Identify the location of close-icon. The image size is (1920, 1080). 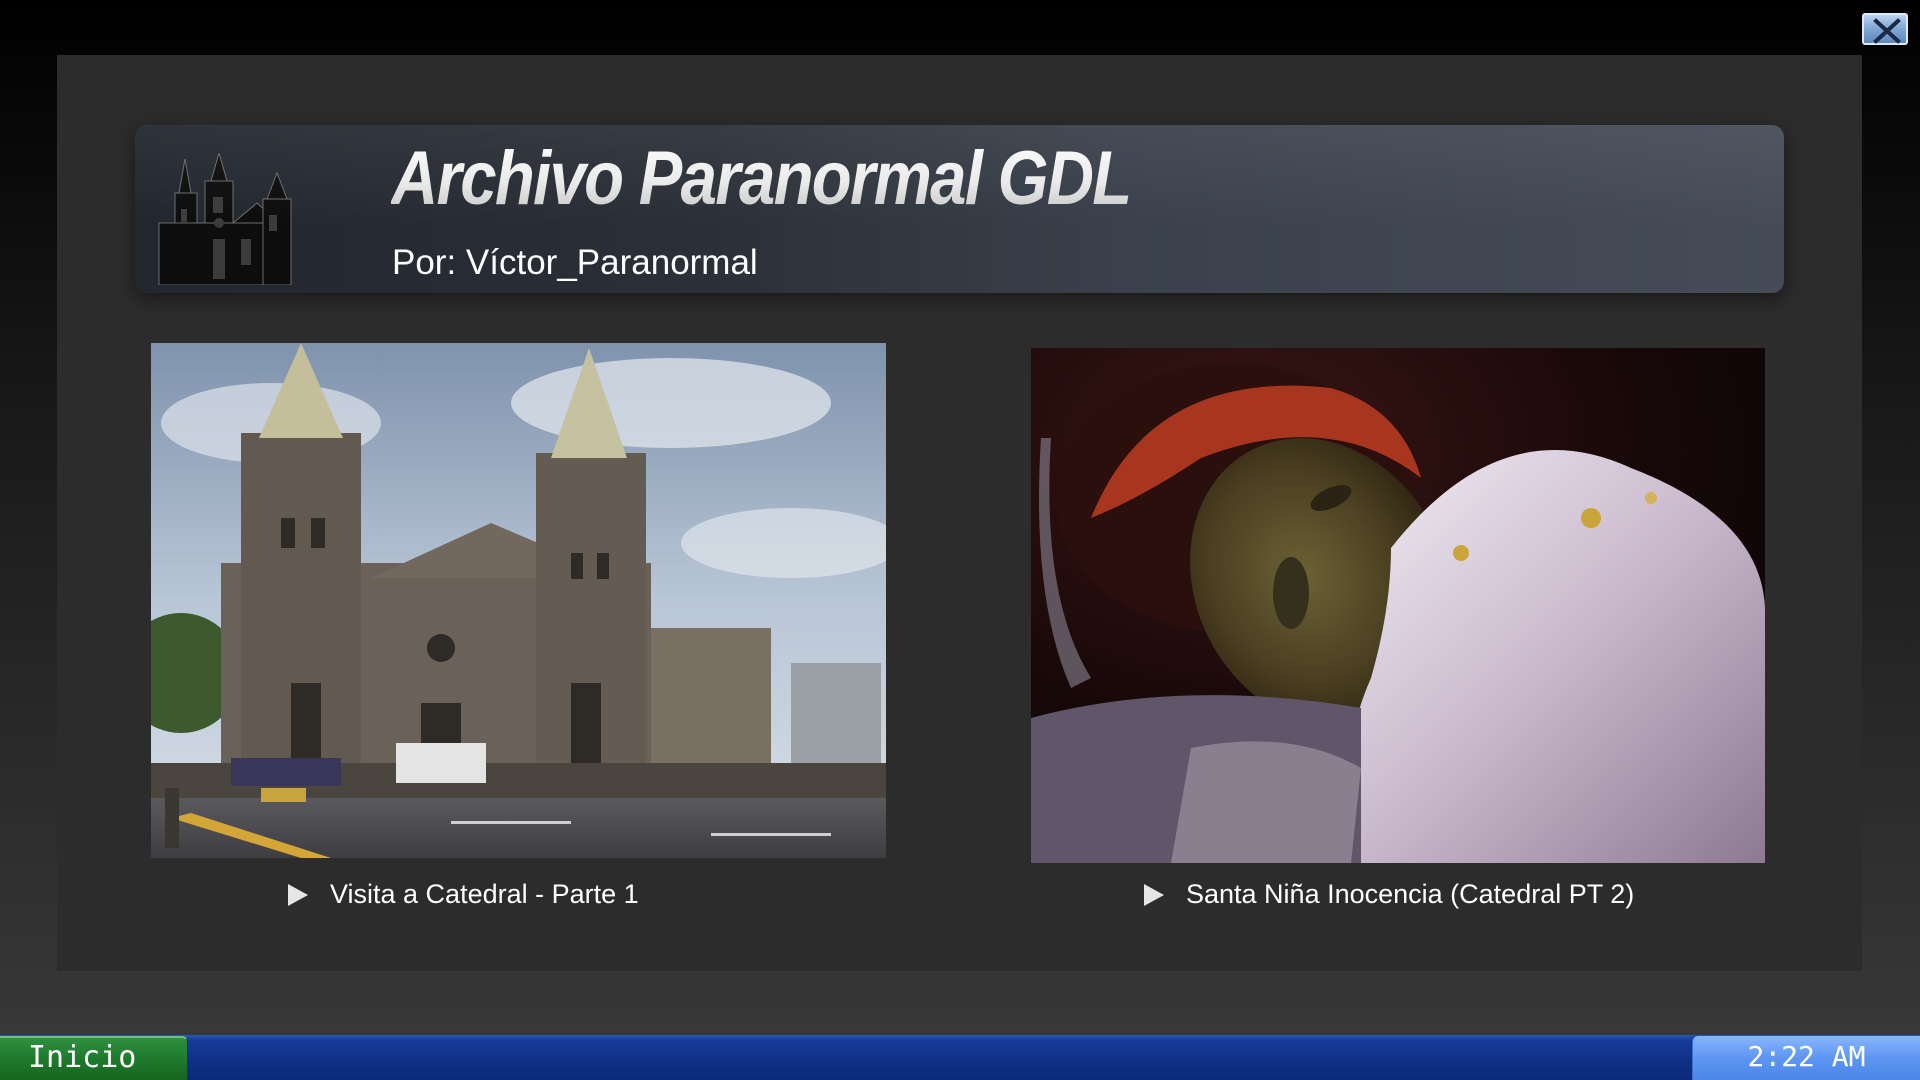
(1887, 31).